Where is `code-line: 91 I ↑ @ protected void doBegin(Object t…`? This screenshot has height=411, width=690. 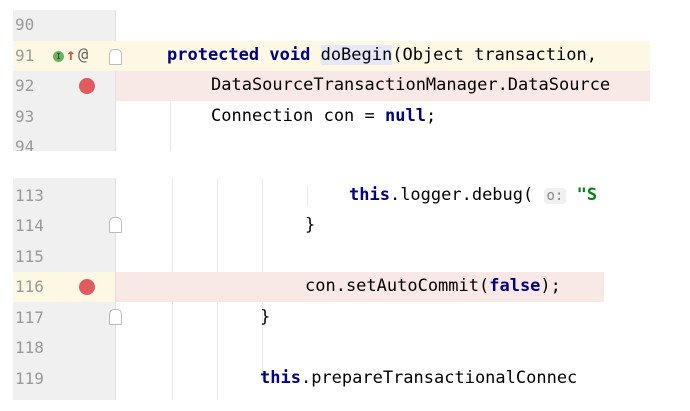
code-line: 91 I ↑ @ protected void doBegin(Object t… is located at coordinates (331, 56).